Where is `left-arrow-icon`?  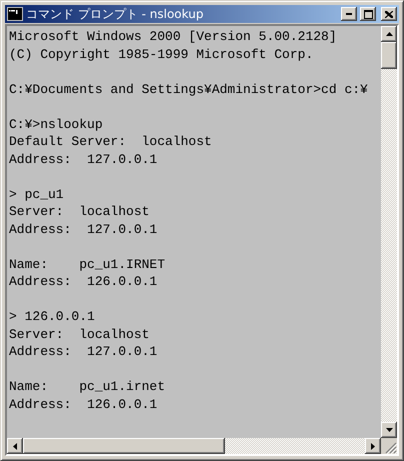 left-arrow-icon is located at coordinates (15, 446).